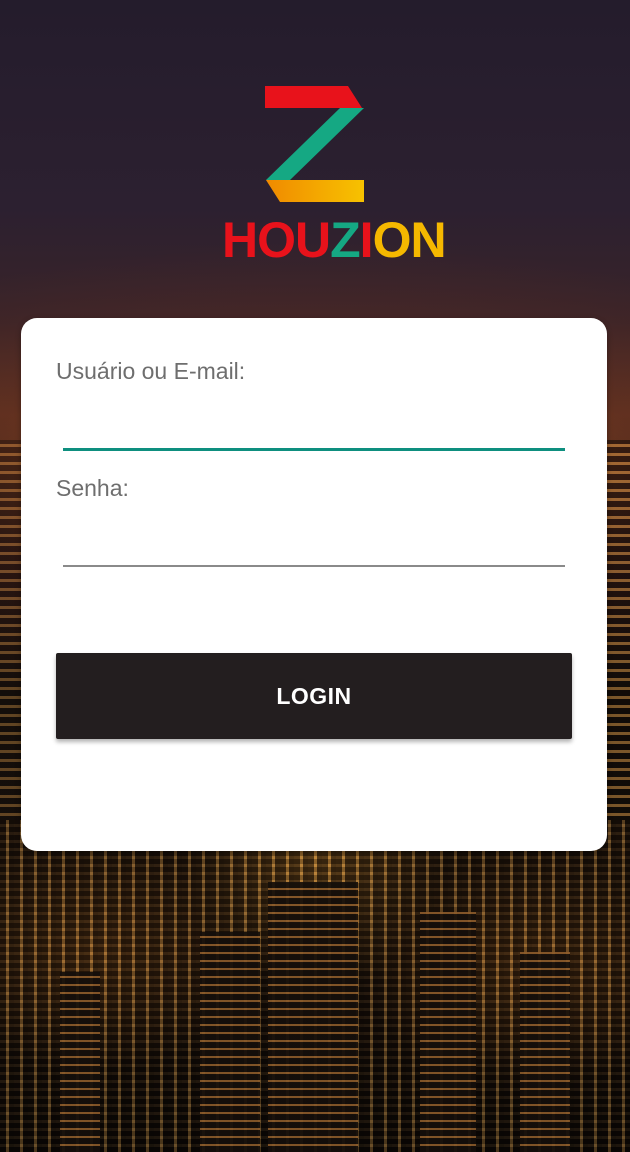 The height and width of the screenshot is (1152, 630). Describe the element at coordinates (92, 488) in the screenshot. I see `password-label: Senha:` at that location.